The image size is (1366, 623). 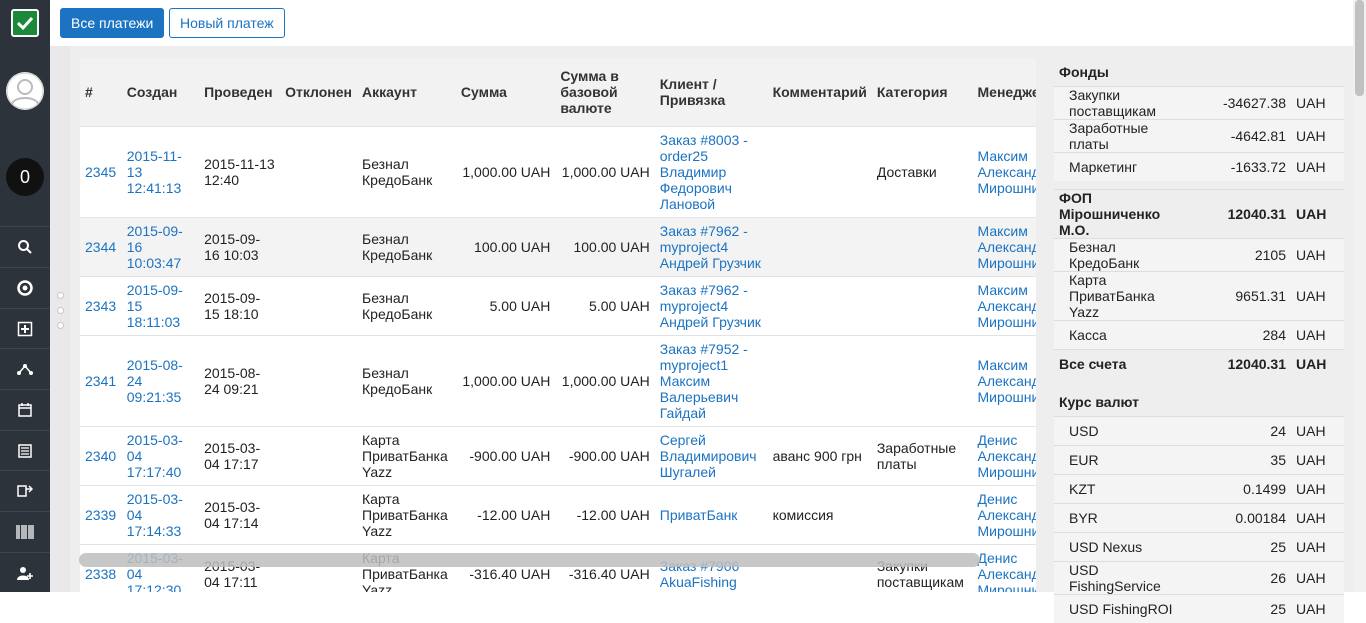 What do you see at coordinates (100, 515) in the screenshot?
I see `payment-id-link: 2339` at bounding box center [100, 515].